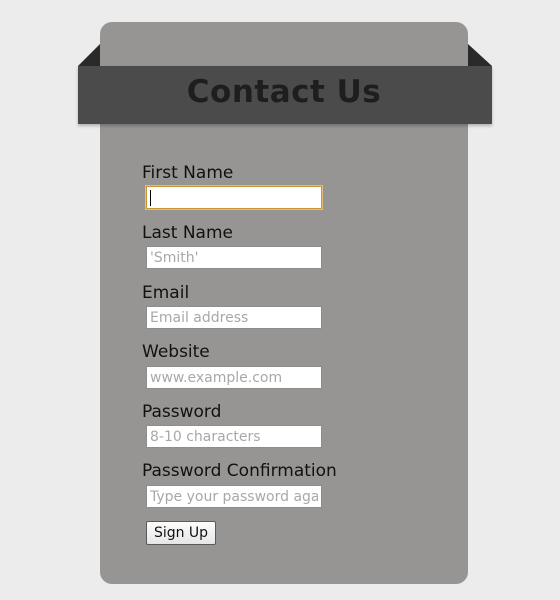 Image resolution: width=560 pixels, height=600 pixels. Describe the element at coordinates (150, 198) in the screenshot. I see `text-caret` at that location.